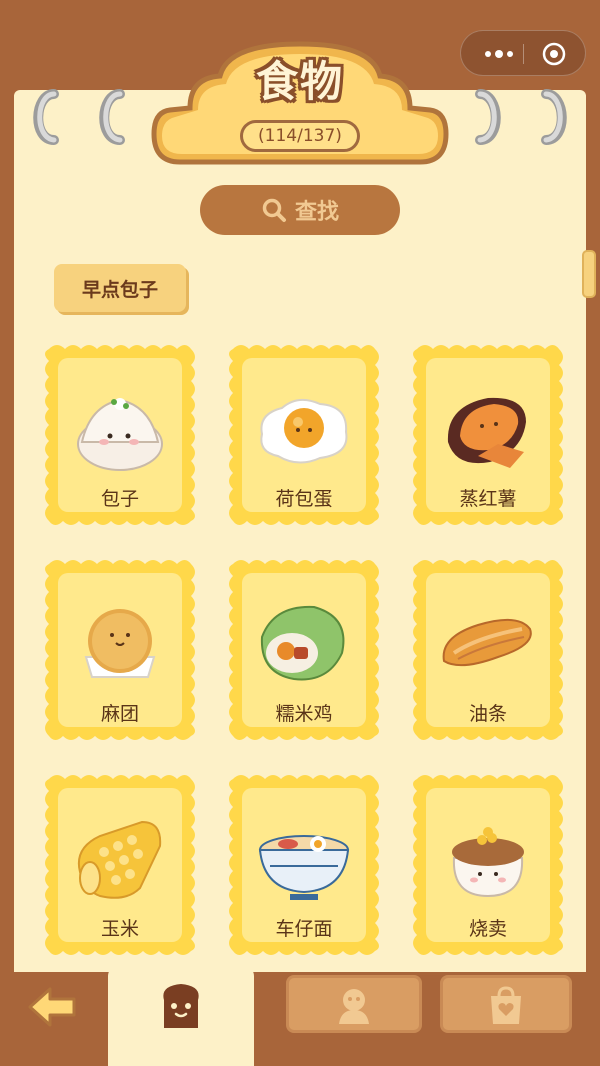 Image resolution: width=600 pixels, height=1066 pixels. What do you see at coordinates (300, 136) in the screenshot?
I see `collection-count: (114/137)` at bounding box center [300, 136].